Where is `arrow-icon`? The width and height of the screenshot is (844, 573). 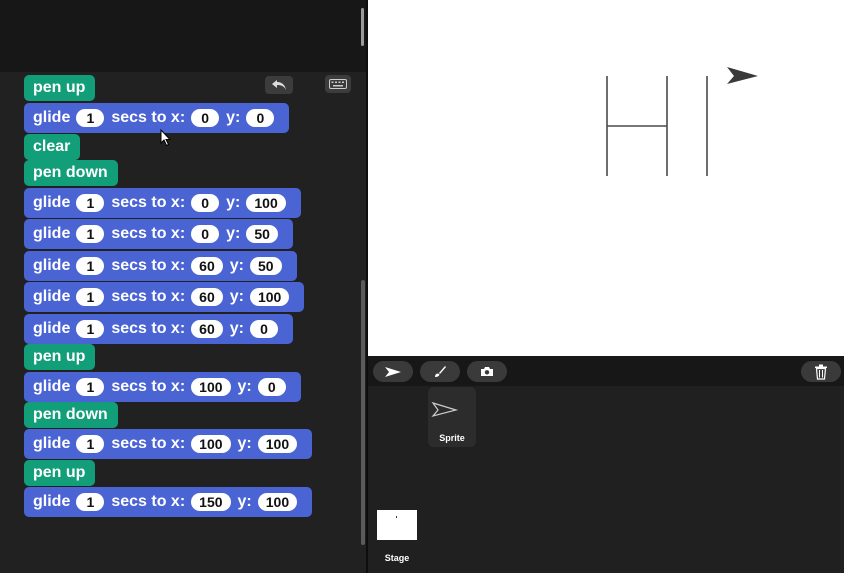
arrow-icon is located at coordinates (393, 371).